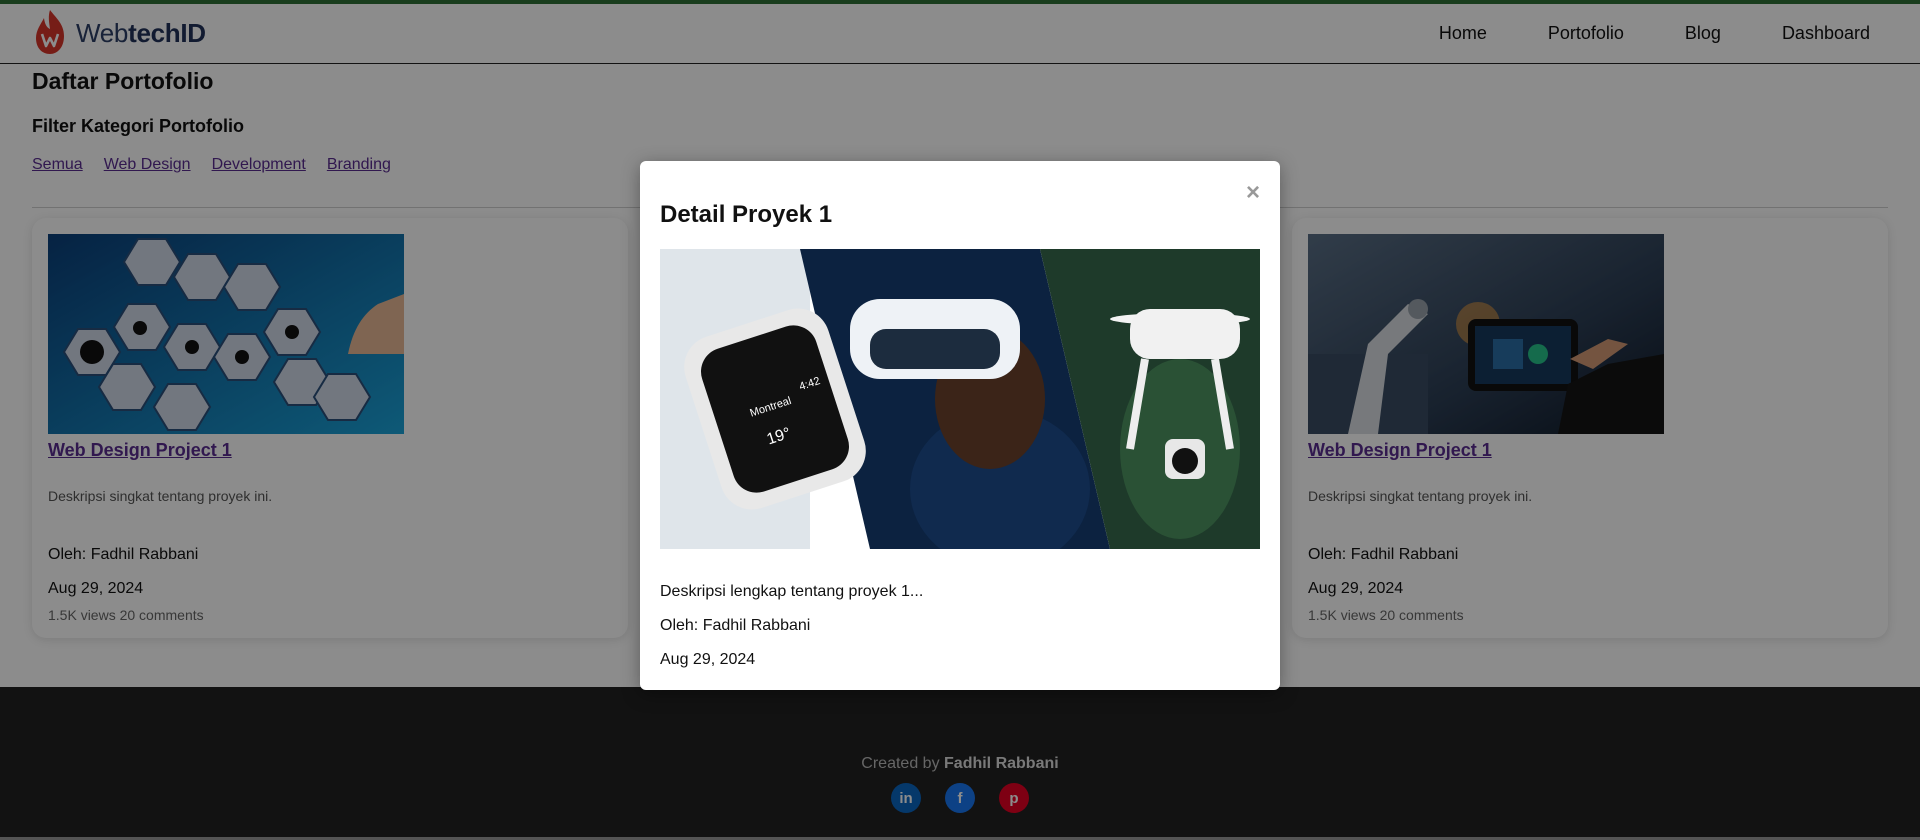 This screenshot has width=1920, height=840. What do you see at coordinates (1253, 193) in the screenshot?
I see `close-icon: ×` at bounding box center [1253, 193].